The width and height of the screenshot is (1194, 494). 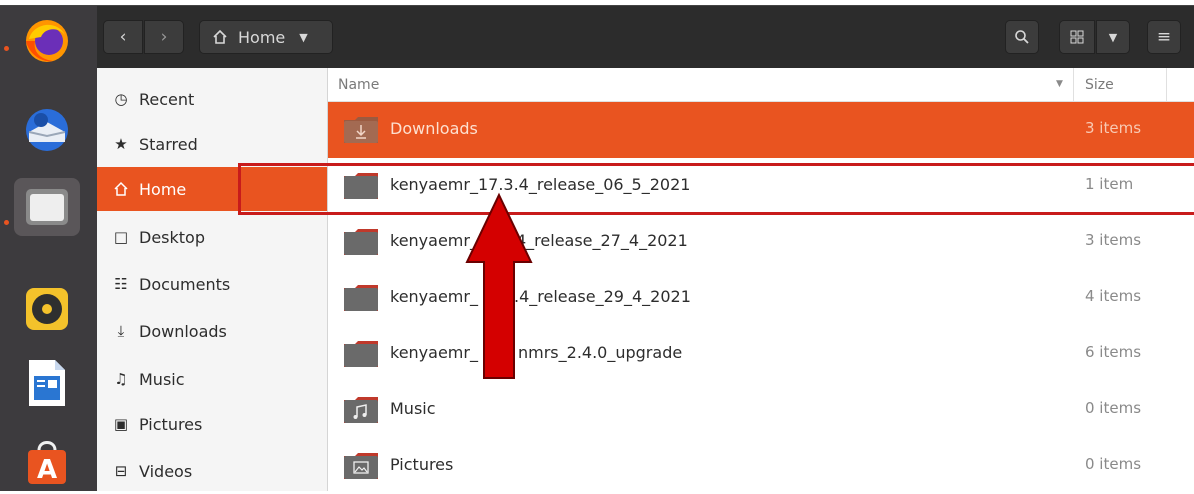 I want to click on chevron-right-icon: ›, so click(x=164, y=37).